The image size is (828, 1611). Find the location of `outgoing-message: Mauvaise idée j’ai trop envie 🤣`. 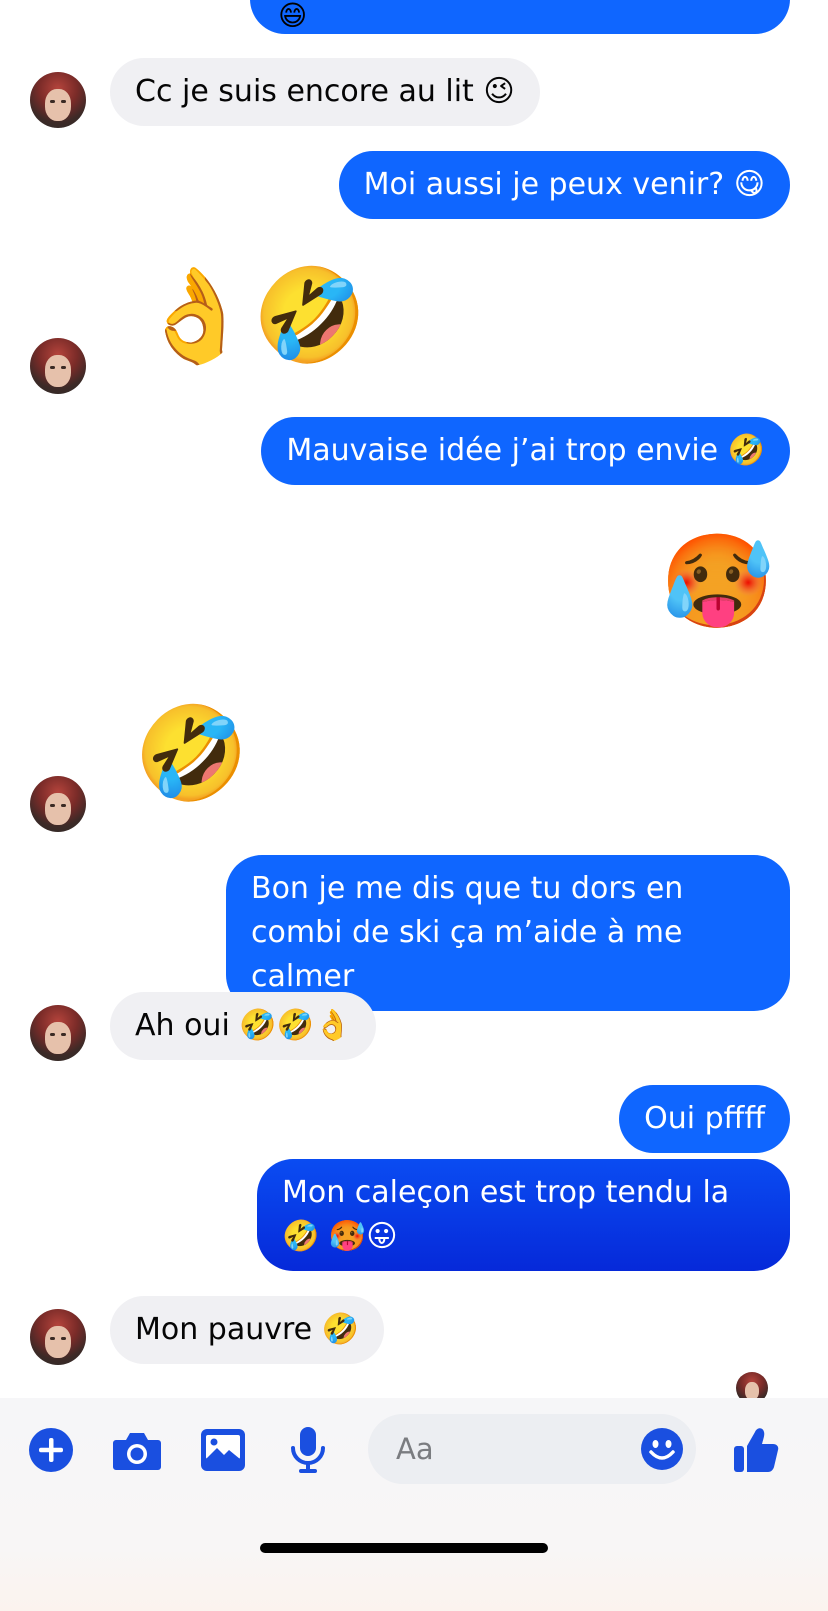

outgoing-message: Mauvaise idée j’ai trop envie 🤣 is located at coordinates (525, 451).